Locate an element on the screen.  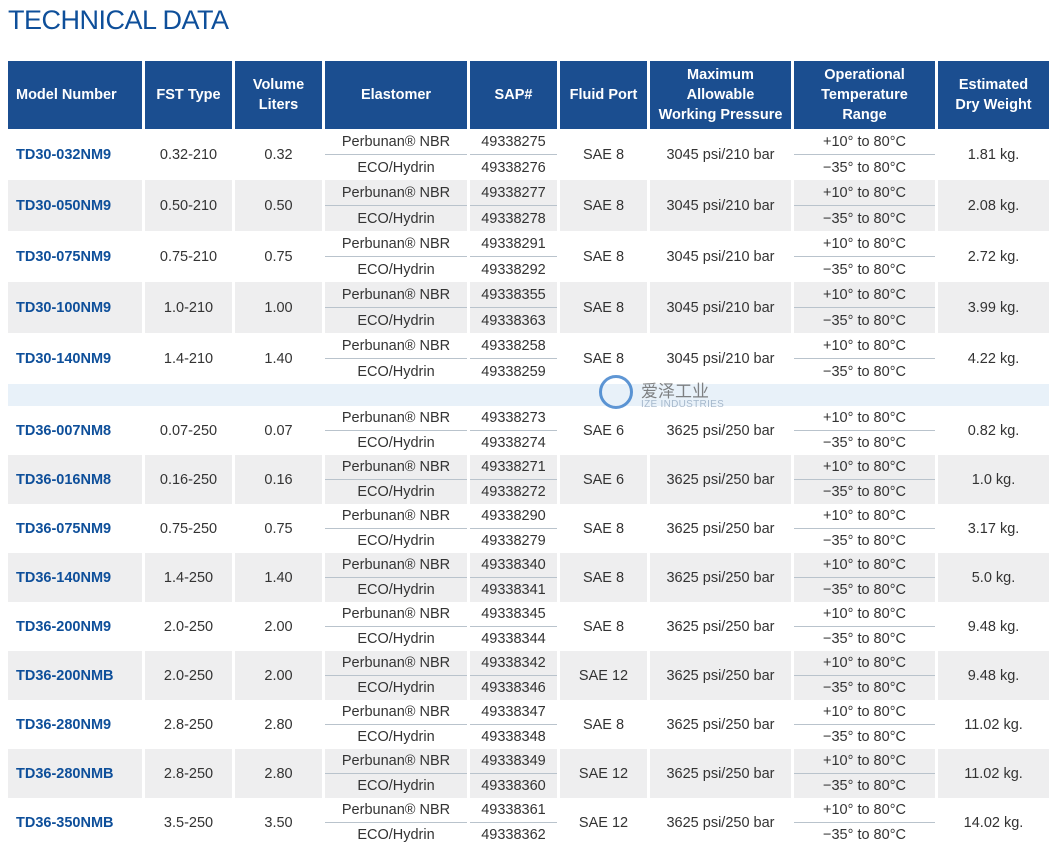
group-separator is located at coordinates (528, 395).